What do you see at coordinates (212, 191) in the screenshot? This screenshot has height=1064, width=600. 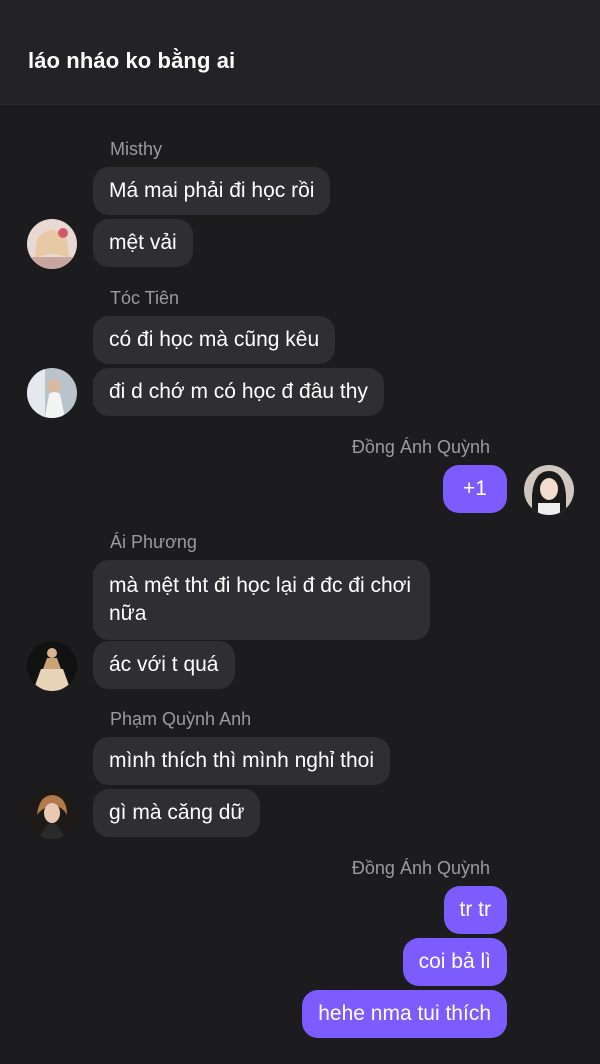 I see `message-bubble: Má mai phải đi học rồi` at bounding box center [212, 191].